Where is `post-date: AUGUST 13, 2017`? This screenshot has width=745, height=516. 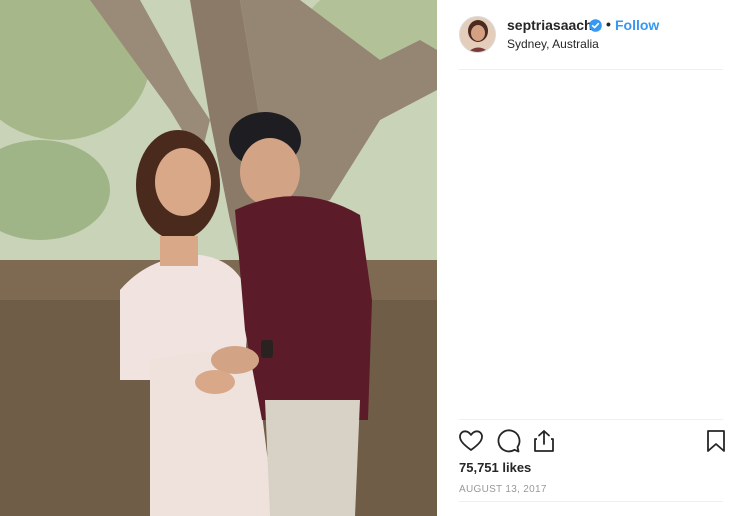 post-date: AUGUST 13, 2017 is located at coordinates (503, 489).